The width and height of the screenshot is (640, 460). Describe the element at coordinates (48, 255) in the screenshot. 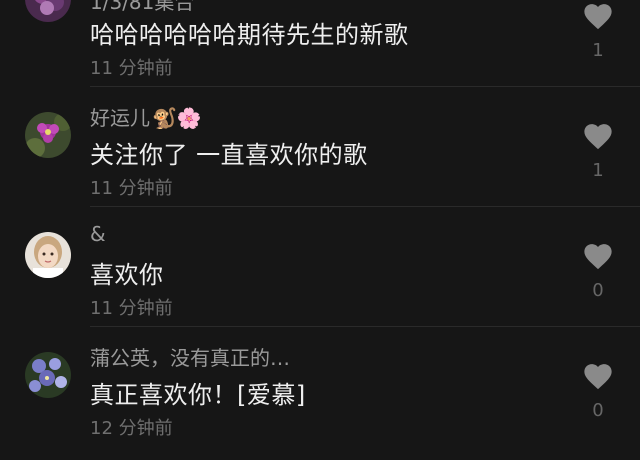

I see `avatar-girl-photo-icon` at that location.